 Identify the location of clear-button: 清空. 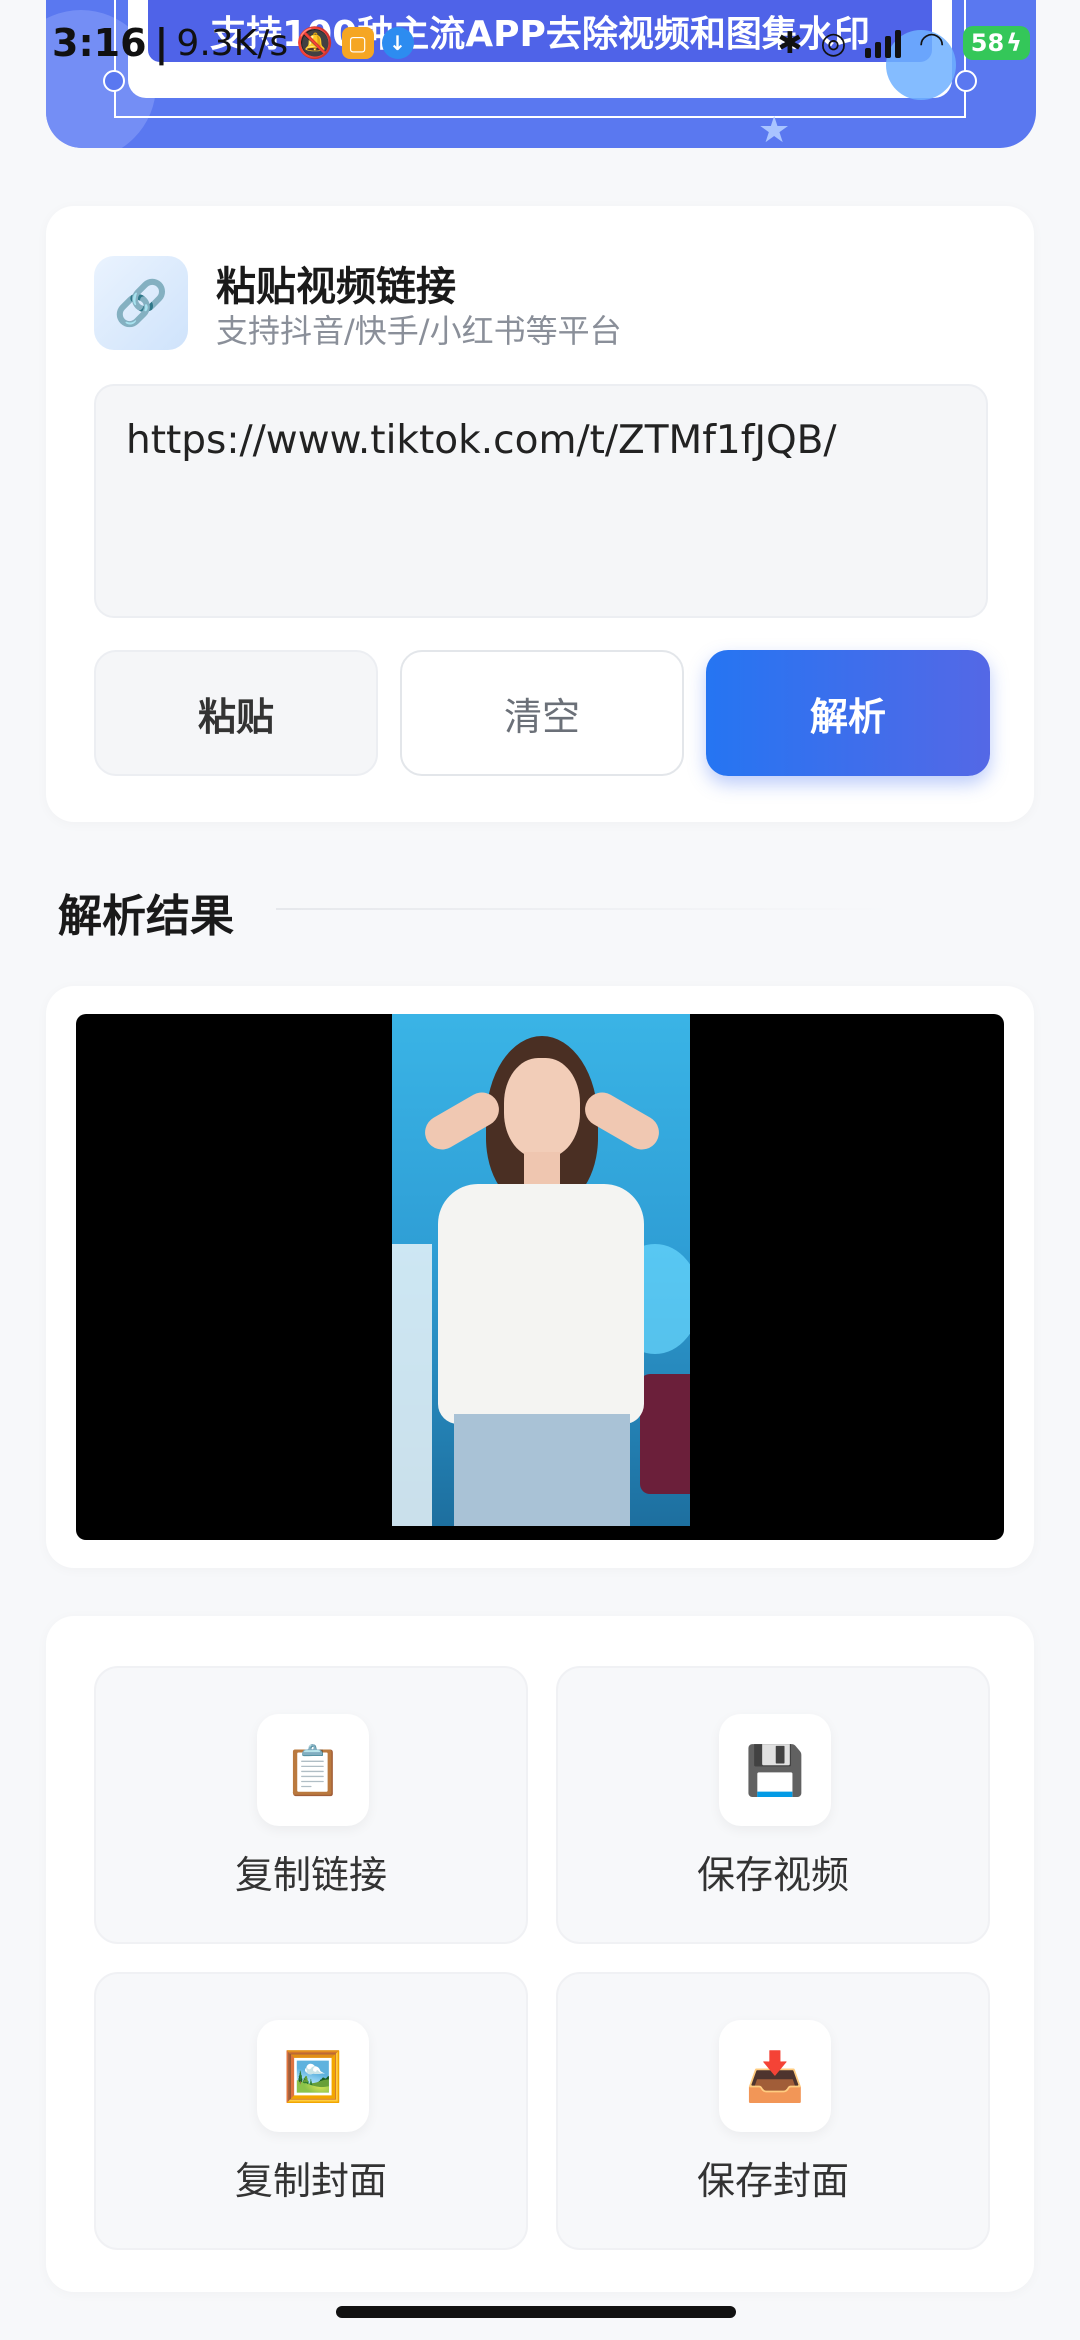
(542, 713).